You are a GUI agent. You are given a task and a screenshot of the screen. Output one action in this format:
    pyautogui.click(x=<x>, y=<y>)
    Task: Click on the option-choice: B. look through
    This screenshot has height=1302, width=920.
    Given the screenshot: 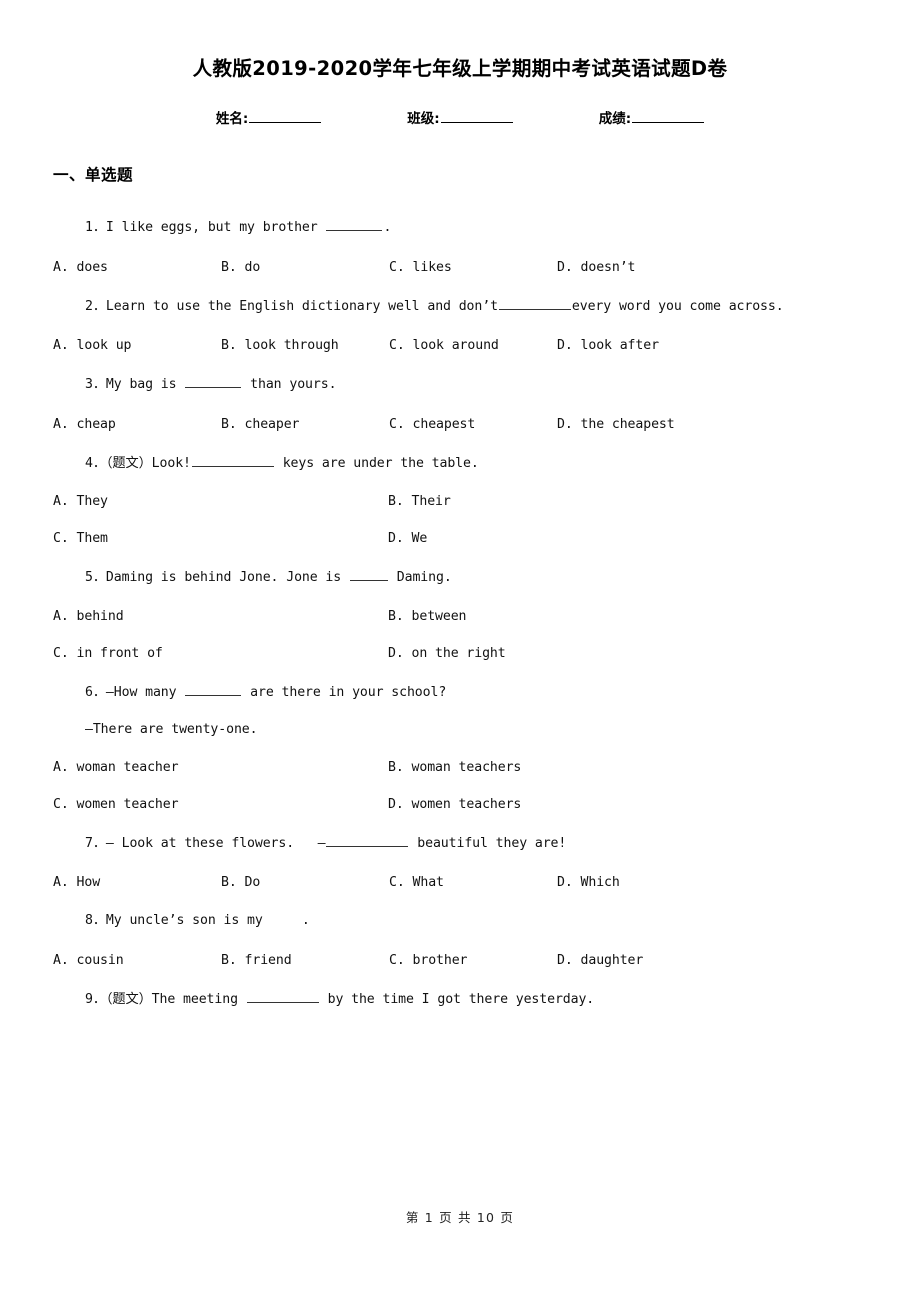 What is the action you would take?
    pyautogui.click(x=305, y=345)
    